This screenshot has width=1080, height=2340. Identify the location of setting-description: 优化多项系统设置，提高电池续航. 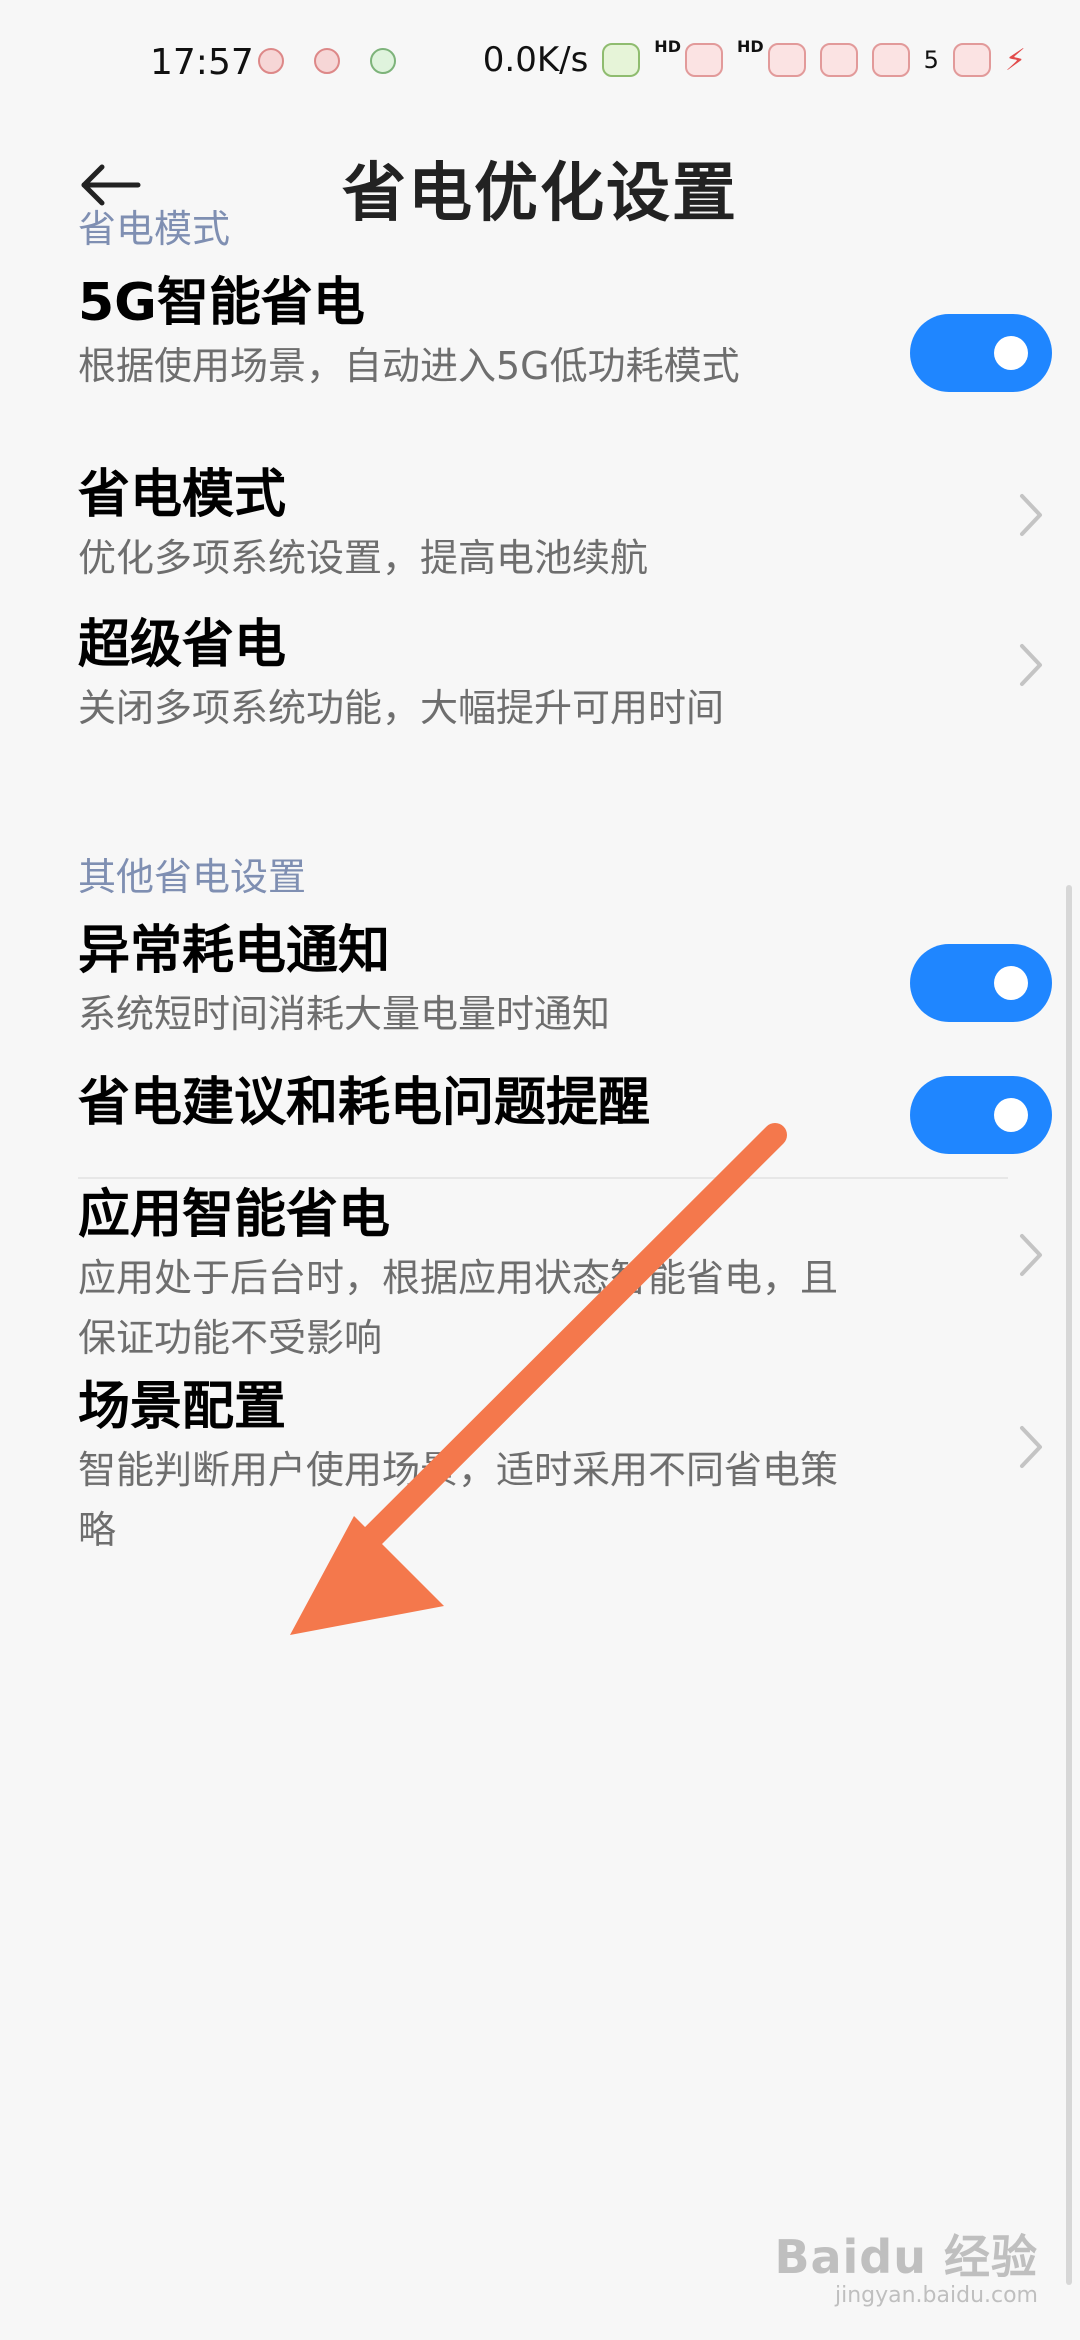
(363, 558).